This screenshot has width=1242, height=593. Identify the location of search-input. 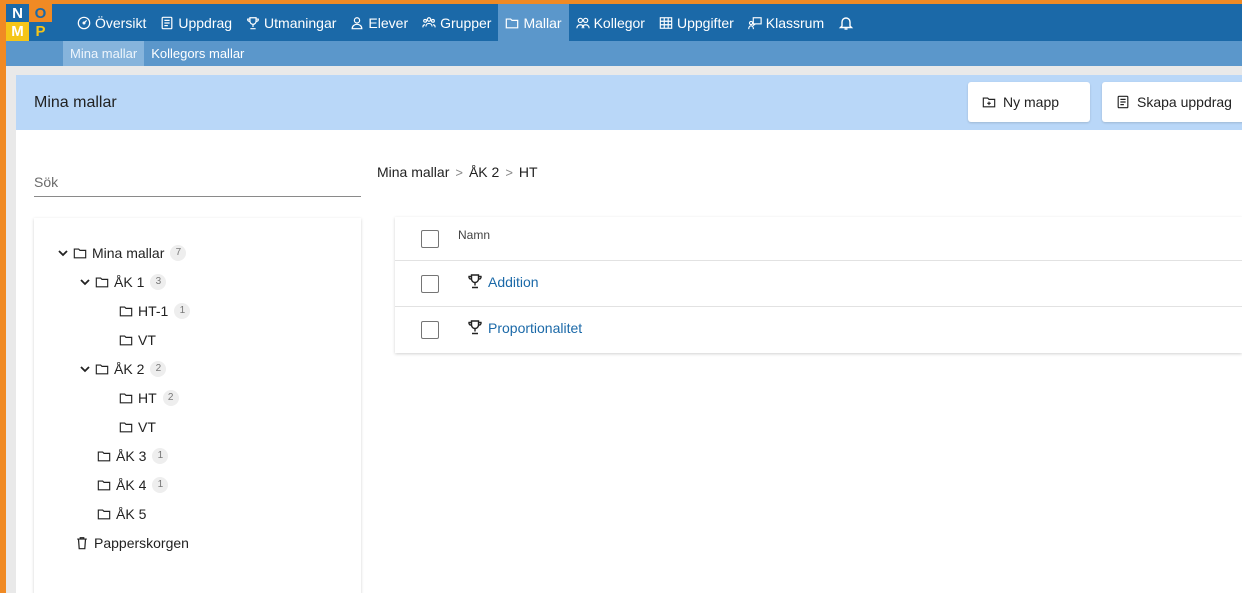
(197, 174).